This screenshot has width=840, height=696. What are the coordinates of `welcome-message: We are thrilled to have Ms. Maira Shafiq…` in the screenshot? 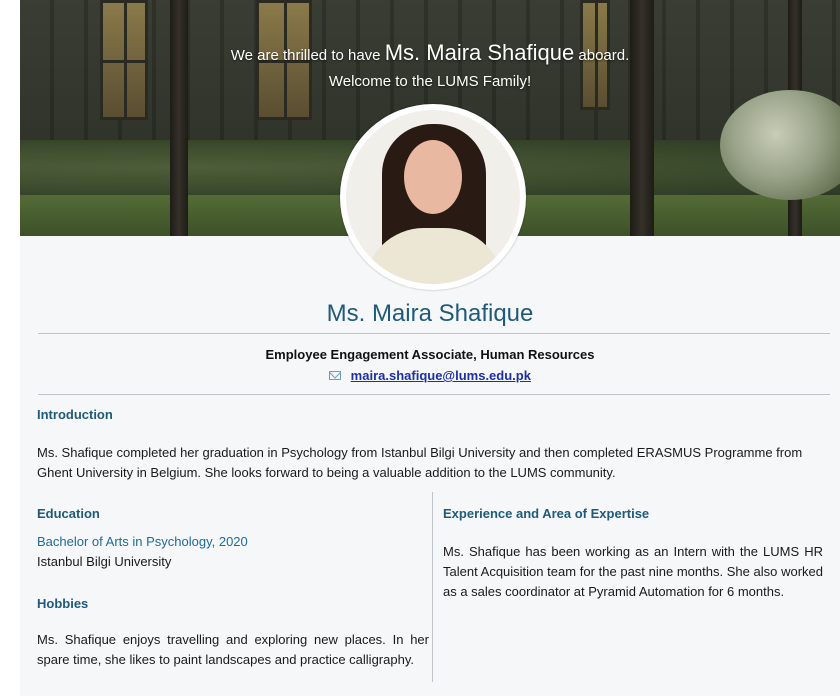 It's located at (430, 67).